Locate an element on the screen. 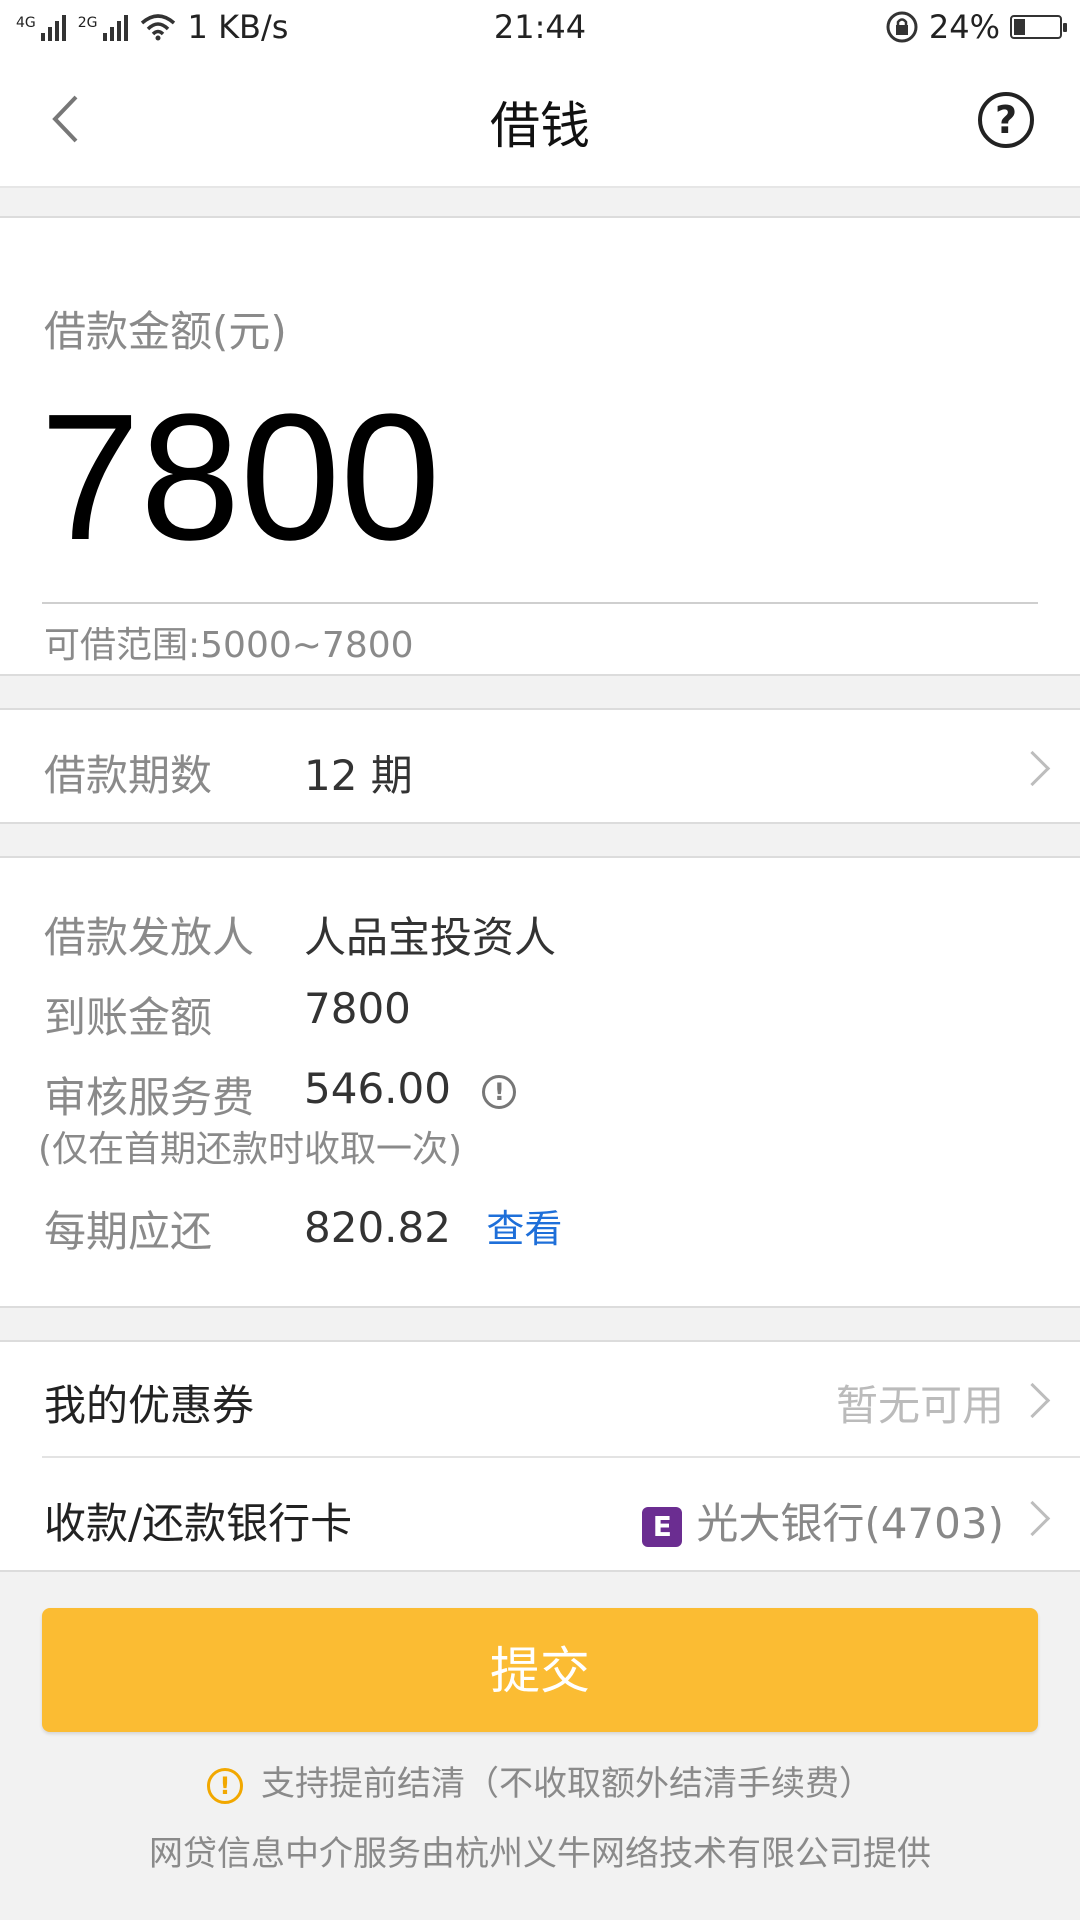 The height and width of the screenshot is (1920, 1080). lender-label: 借款发放人 is located at coordinates (149, 937).